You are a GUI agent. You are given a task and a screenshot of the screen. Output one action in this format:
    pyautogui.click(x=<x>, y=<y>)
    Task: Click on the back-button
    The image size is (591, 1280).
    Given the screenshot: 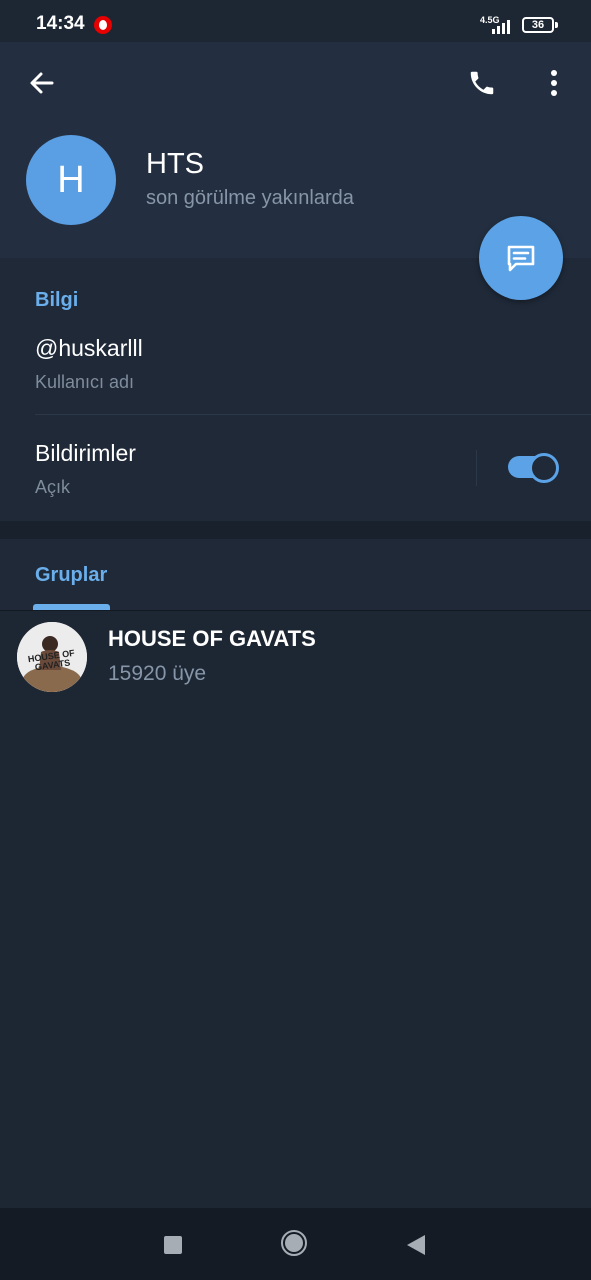 What is the action you would take?
    pyautogui.click(x=42, y=83)
    